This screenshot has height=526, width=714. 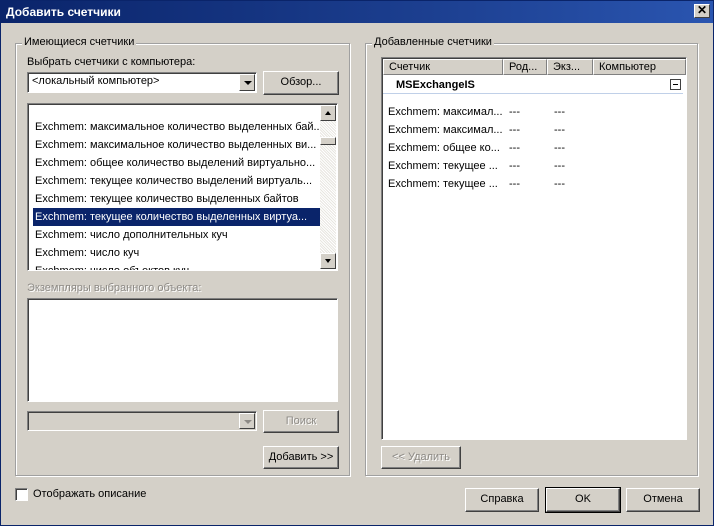 I want to click on counter-item: Exchmem: число дополнительных куч, so click(x=176, y=235).